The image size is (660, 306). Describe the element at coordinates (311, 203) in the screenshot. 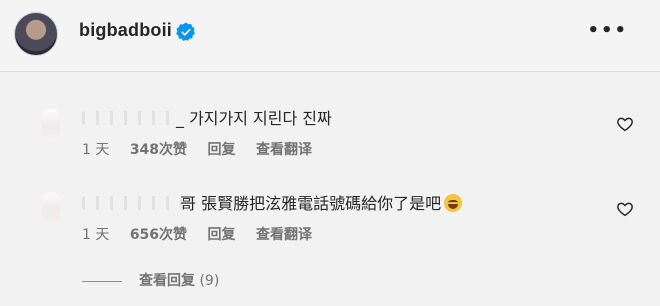

I see `comment-text: 哥 張賢勝把泫雅電話號碼給你了是吧` at that location.